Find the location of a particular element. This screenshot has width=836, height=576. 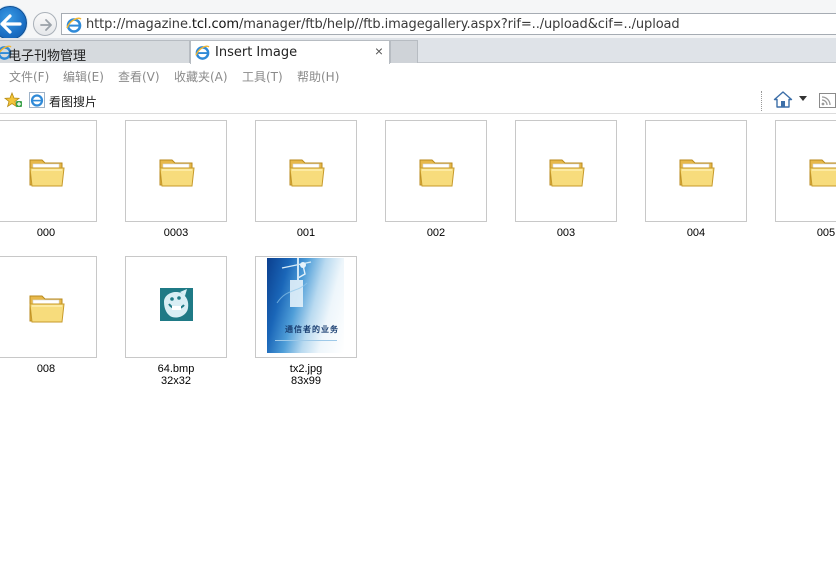

tab-ecatalog-manage: 电子刊物管理 is located at coordinates (95, 52).